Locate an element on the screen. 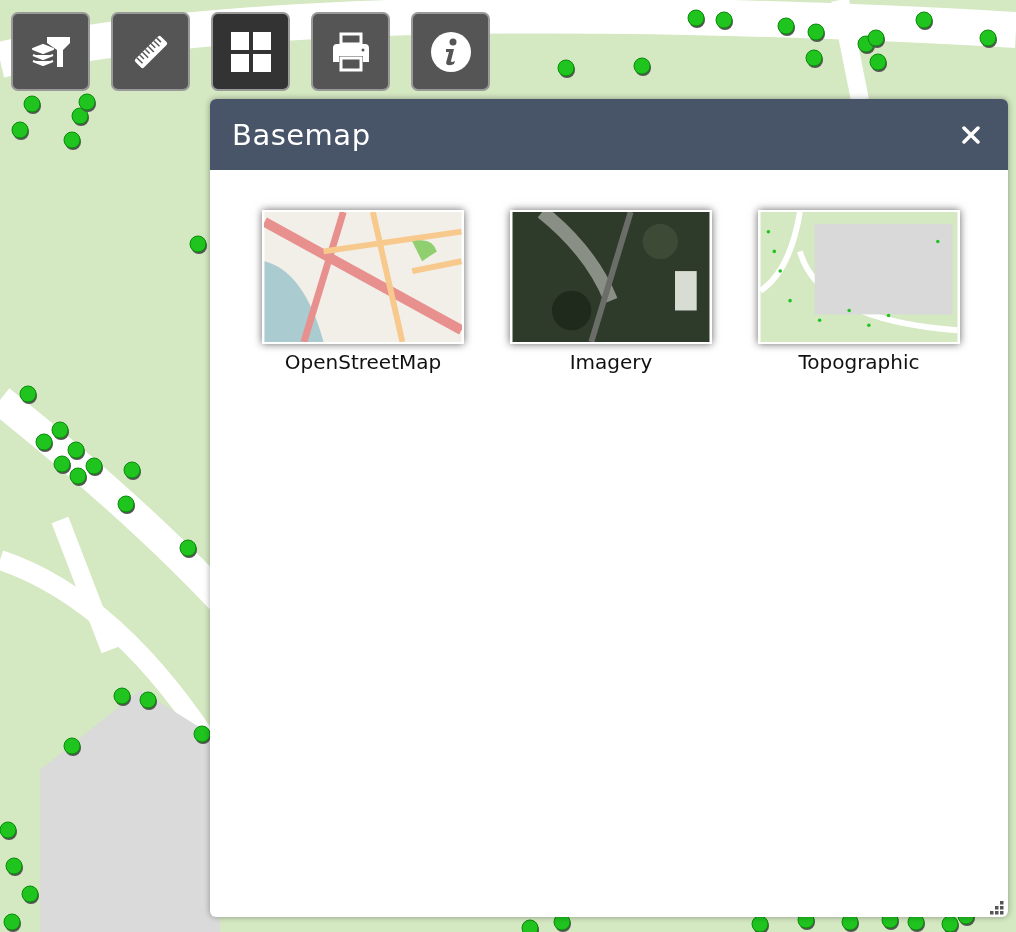 The image size is (1016, 932). print-icon is located at coordinates (350, 51).